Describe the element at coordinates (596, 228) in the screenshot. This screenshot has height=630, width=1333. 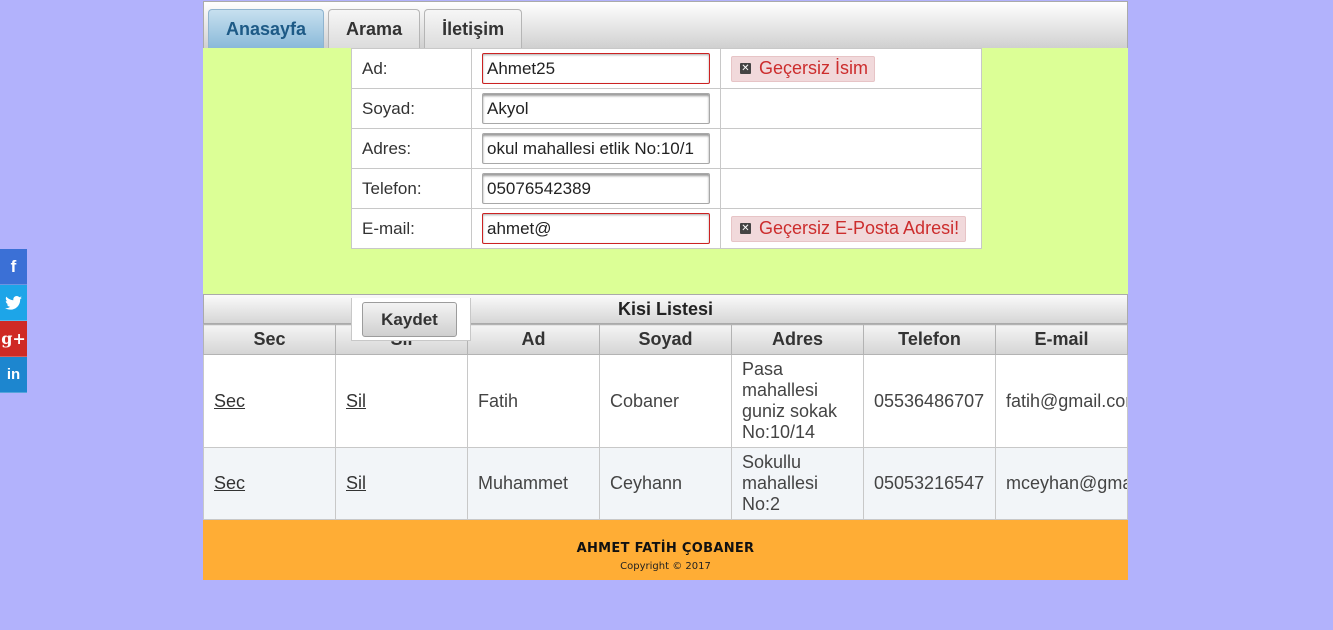
I see `email-field` at that location.